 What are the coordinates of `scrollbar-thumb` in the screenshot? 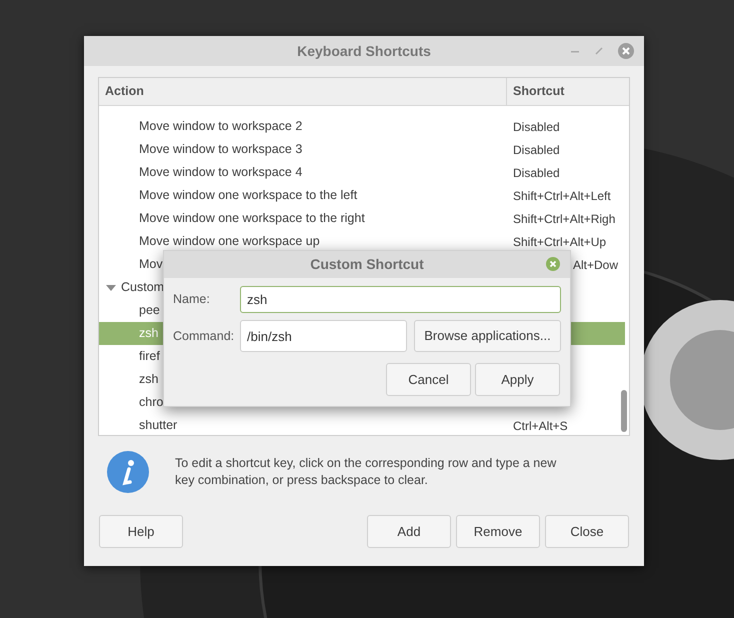 It's located at (624, 411).